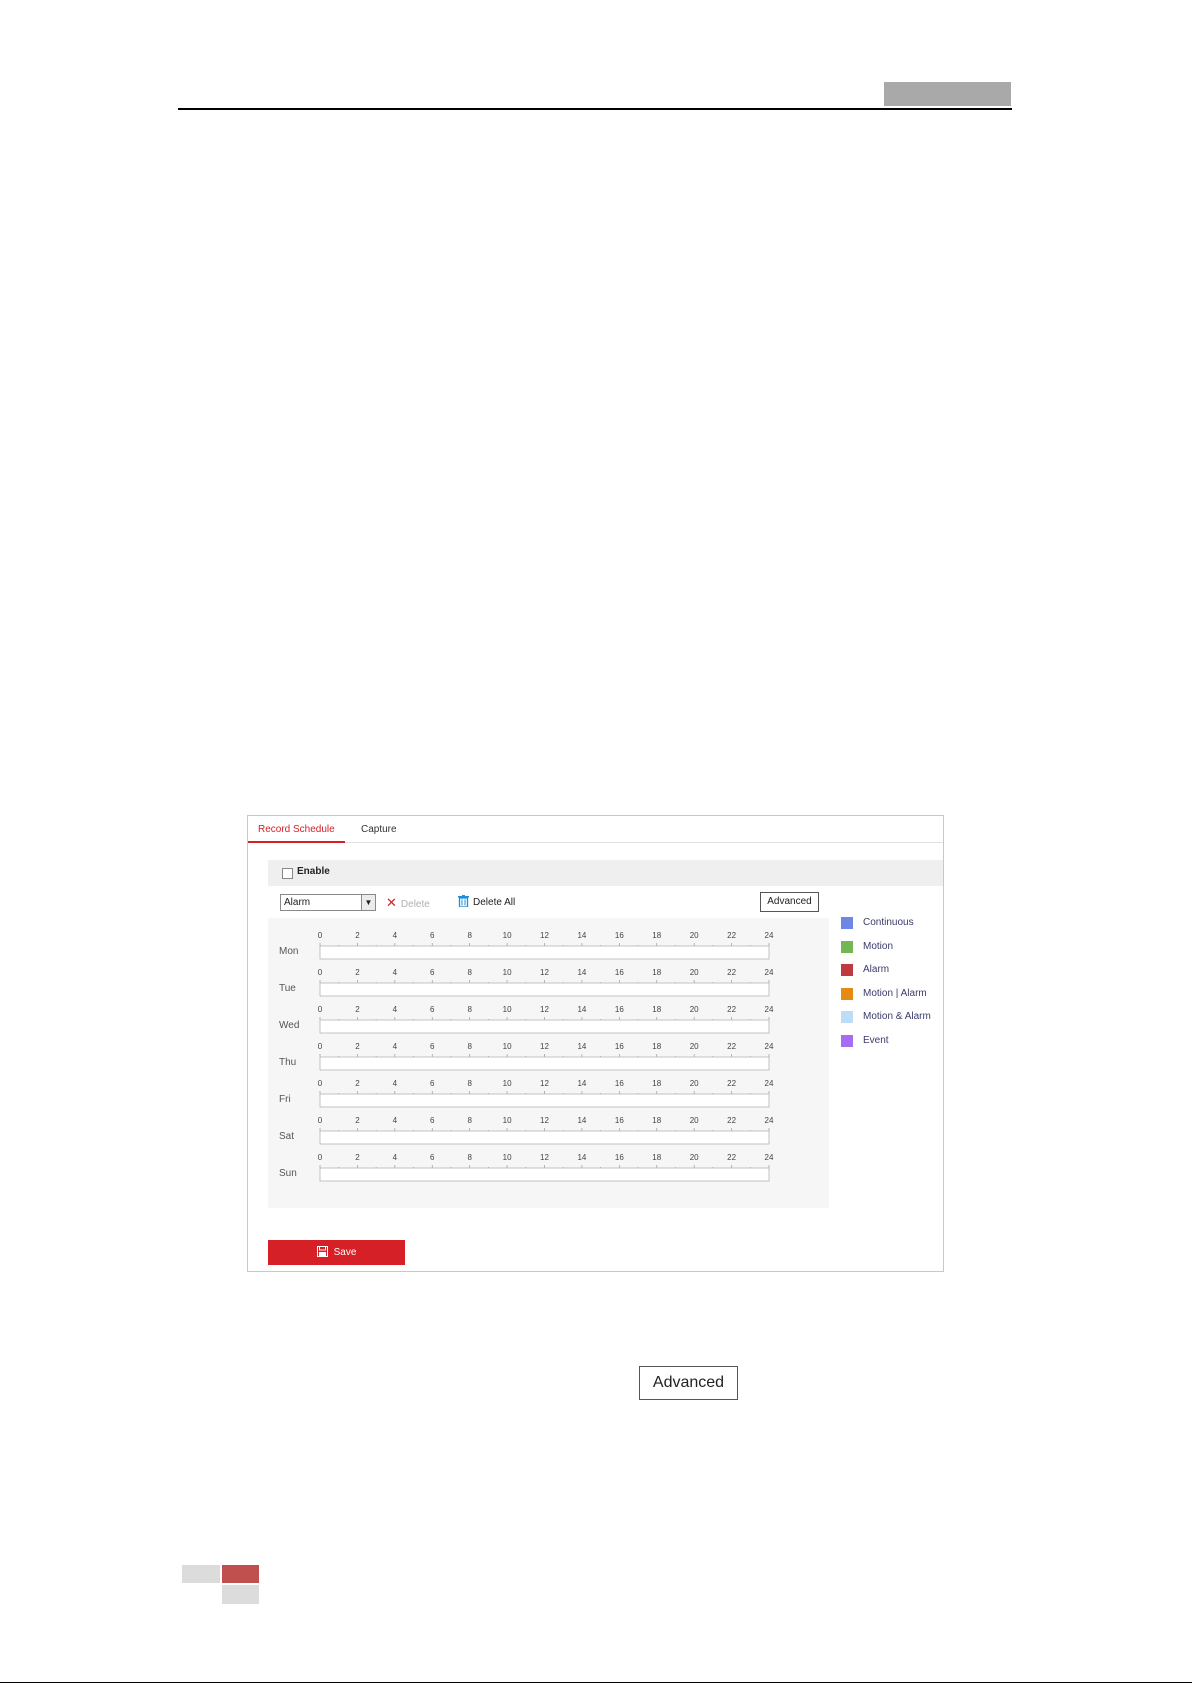 Image resolution: width=1192 pixels, height=1685 pixels. What do you see at coordinates (415, 904) in the screenshot?
I see `delete-label: Delete` at bounding box center [415, 904].